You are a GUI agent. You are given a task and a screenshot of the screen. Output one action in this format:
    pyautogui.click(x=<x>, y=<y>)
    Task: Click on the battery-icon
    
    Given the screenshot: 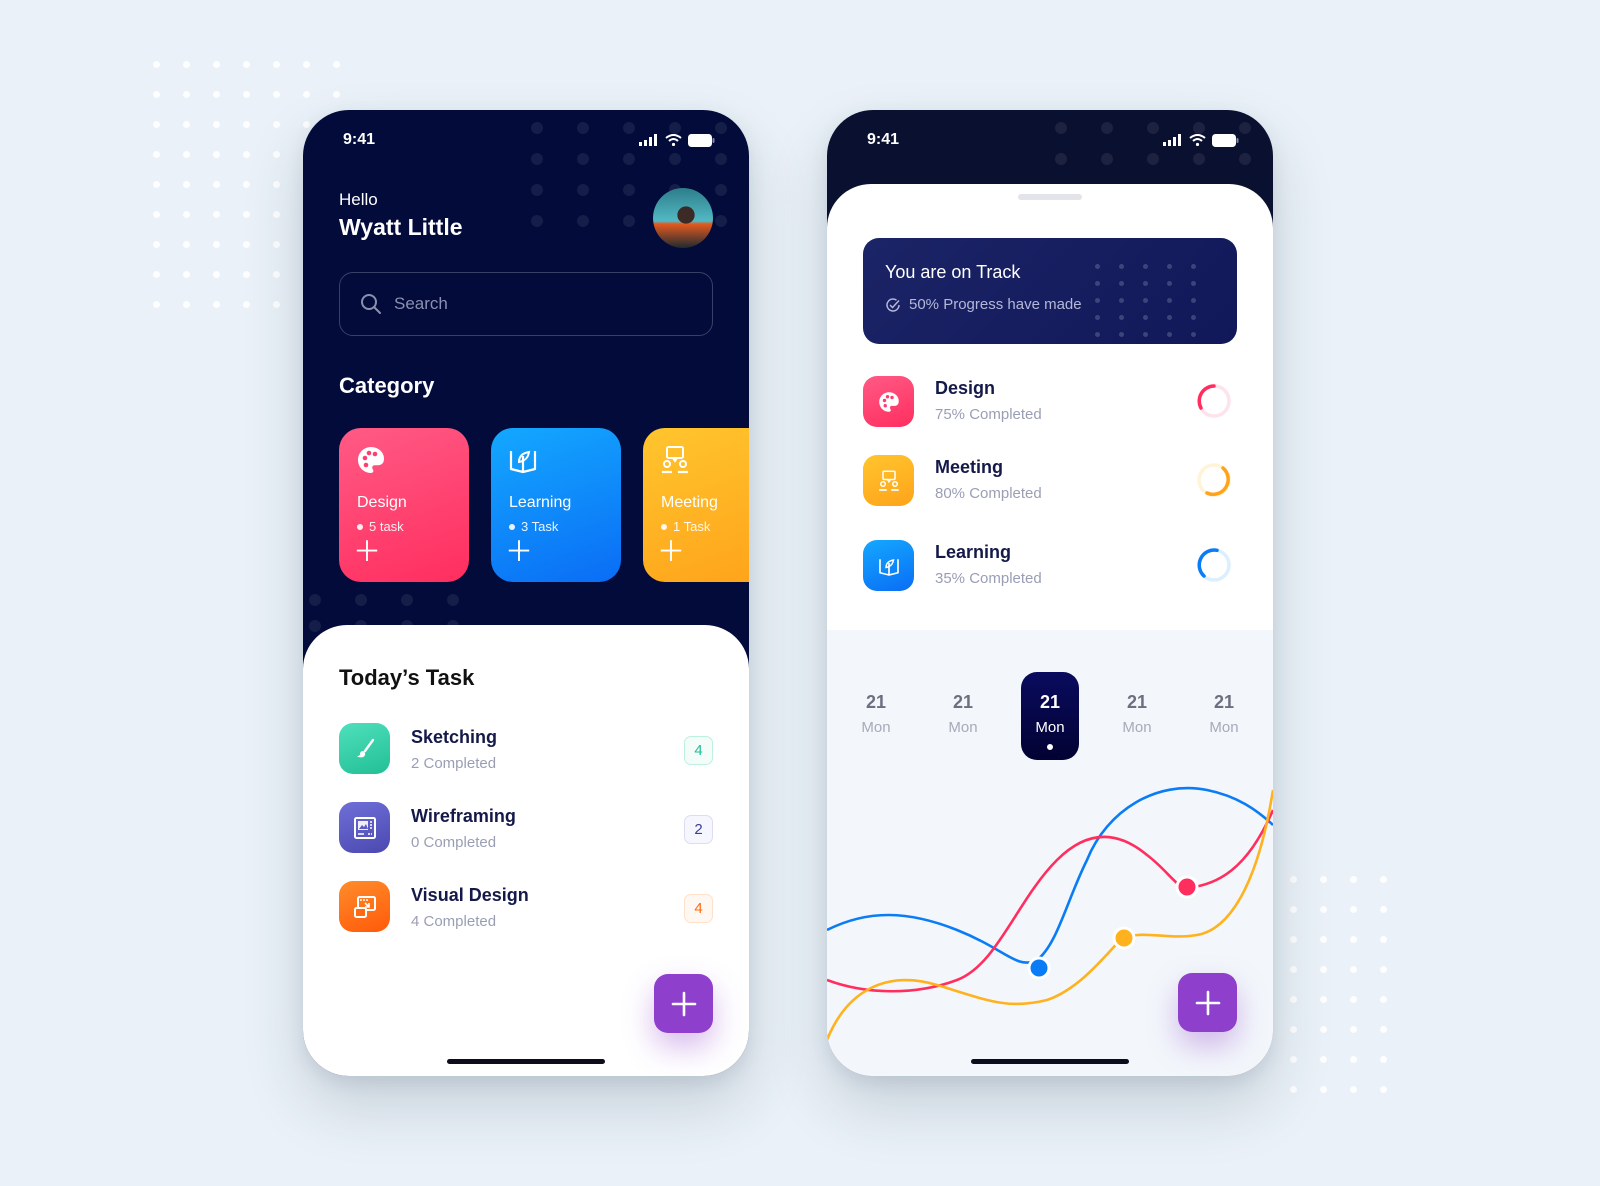 What is the action you would take?
    pyautogui.click(x=1225, y=140)
    